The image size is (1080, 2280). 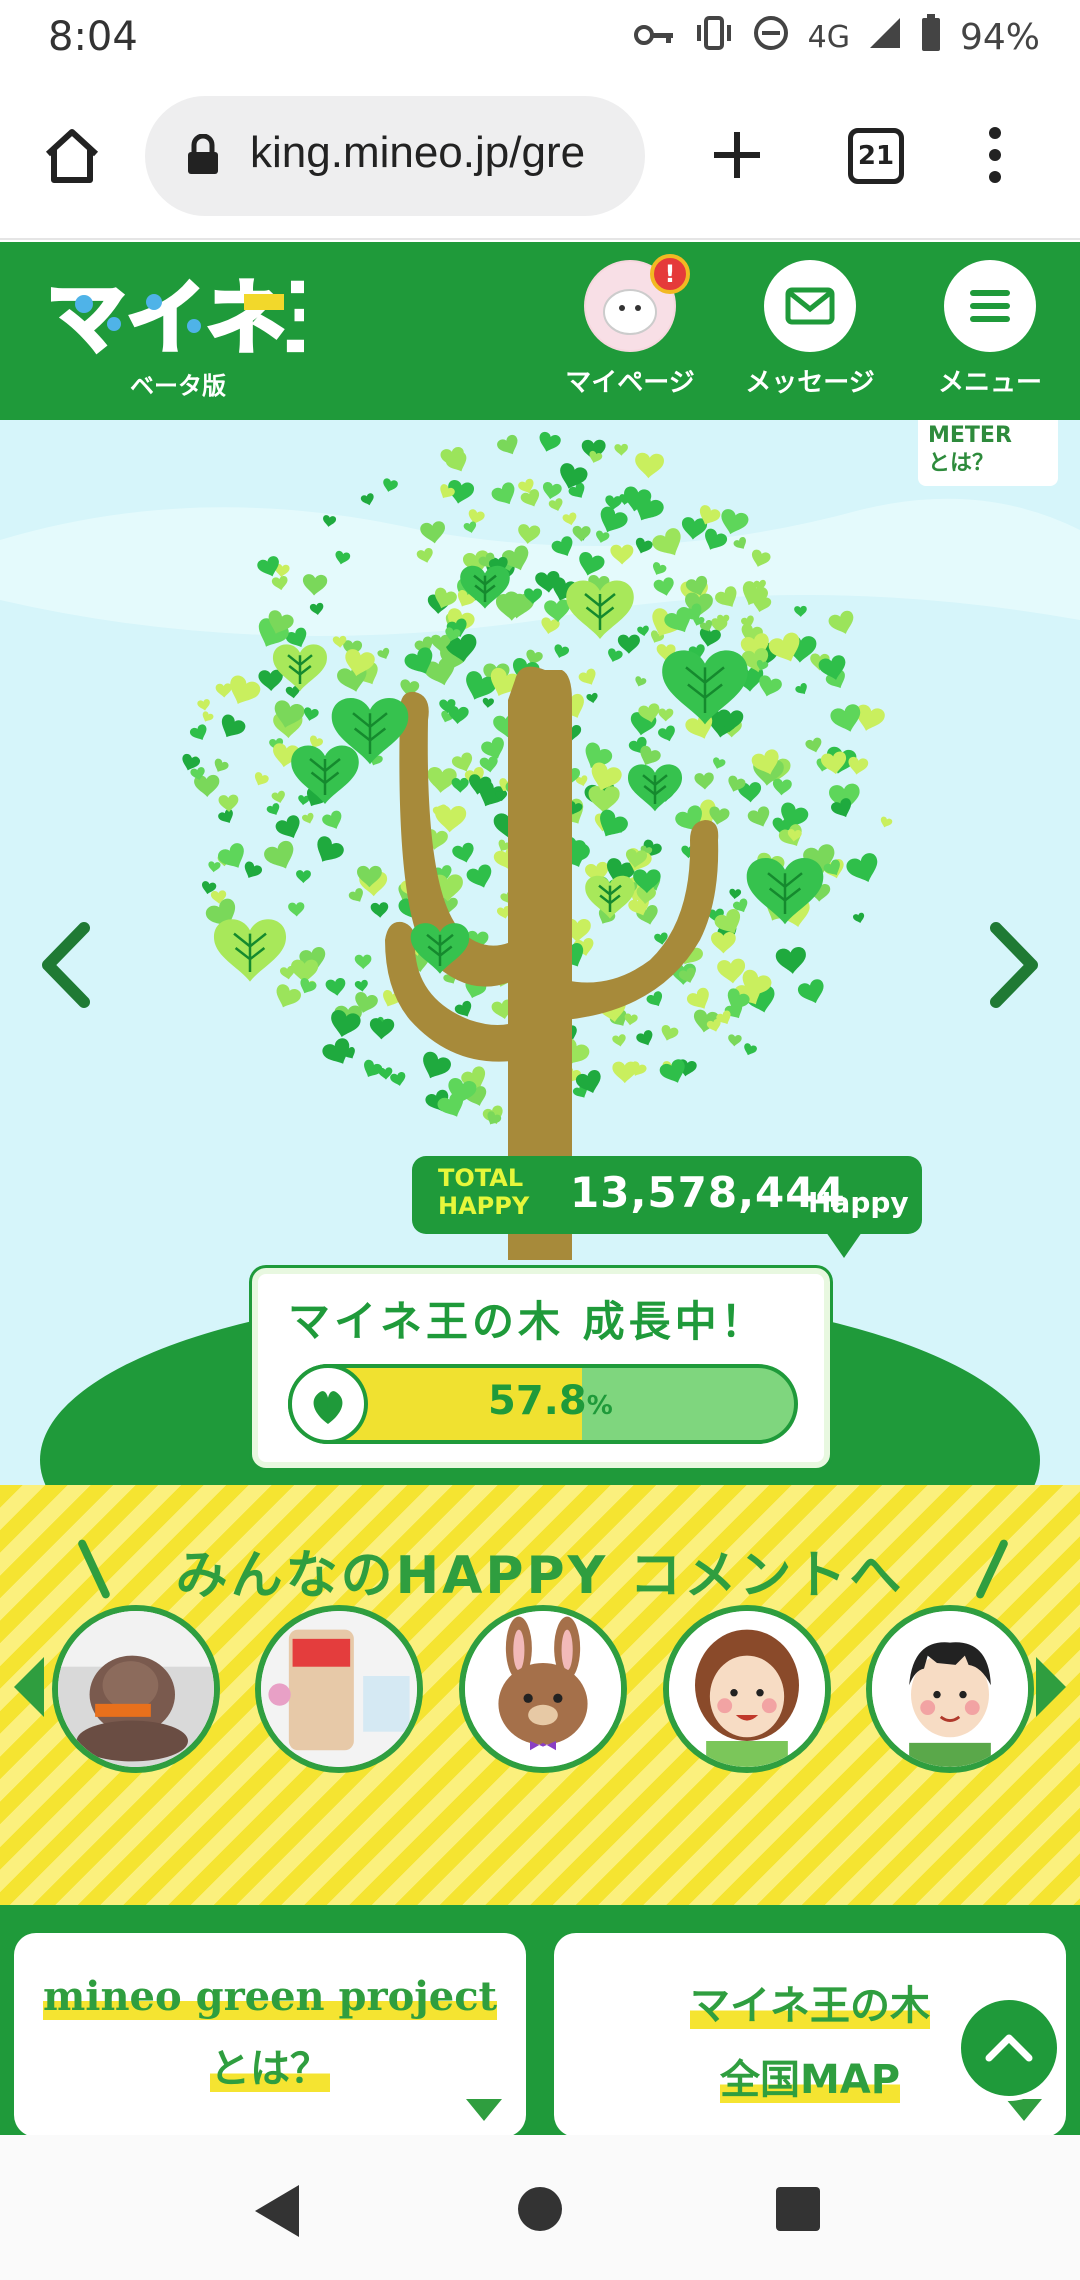 What do you see at coordinates (541, 1368) in the screenshot?
I see `growth-card: マイネ王の木 成長中！ 57.8%` at bounding box center [541, 1368].